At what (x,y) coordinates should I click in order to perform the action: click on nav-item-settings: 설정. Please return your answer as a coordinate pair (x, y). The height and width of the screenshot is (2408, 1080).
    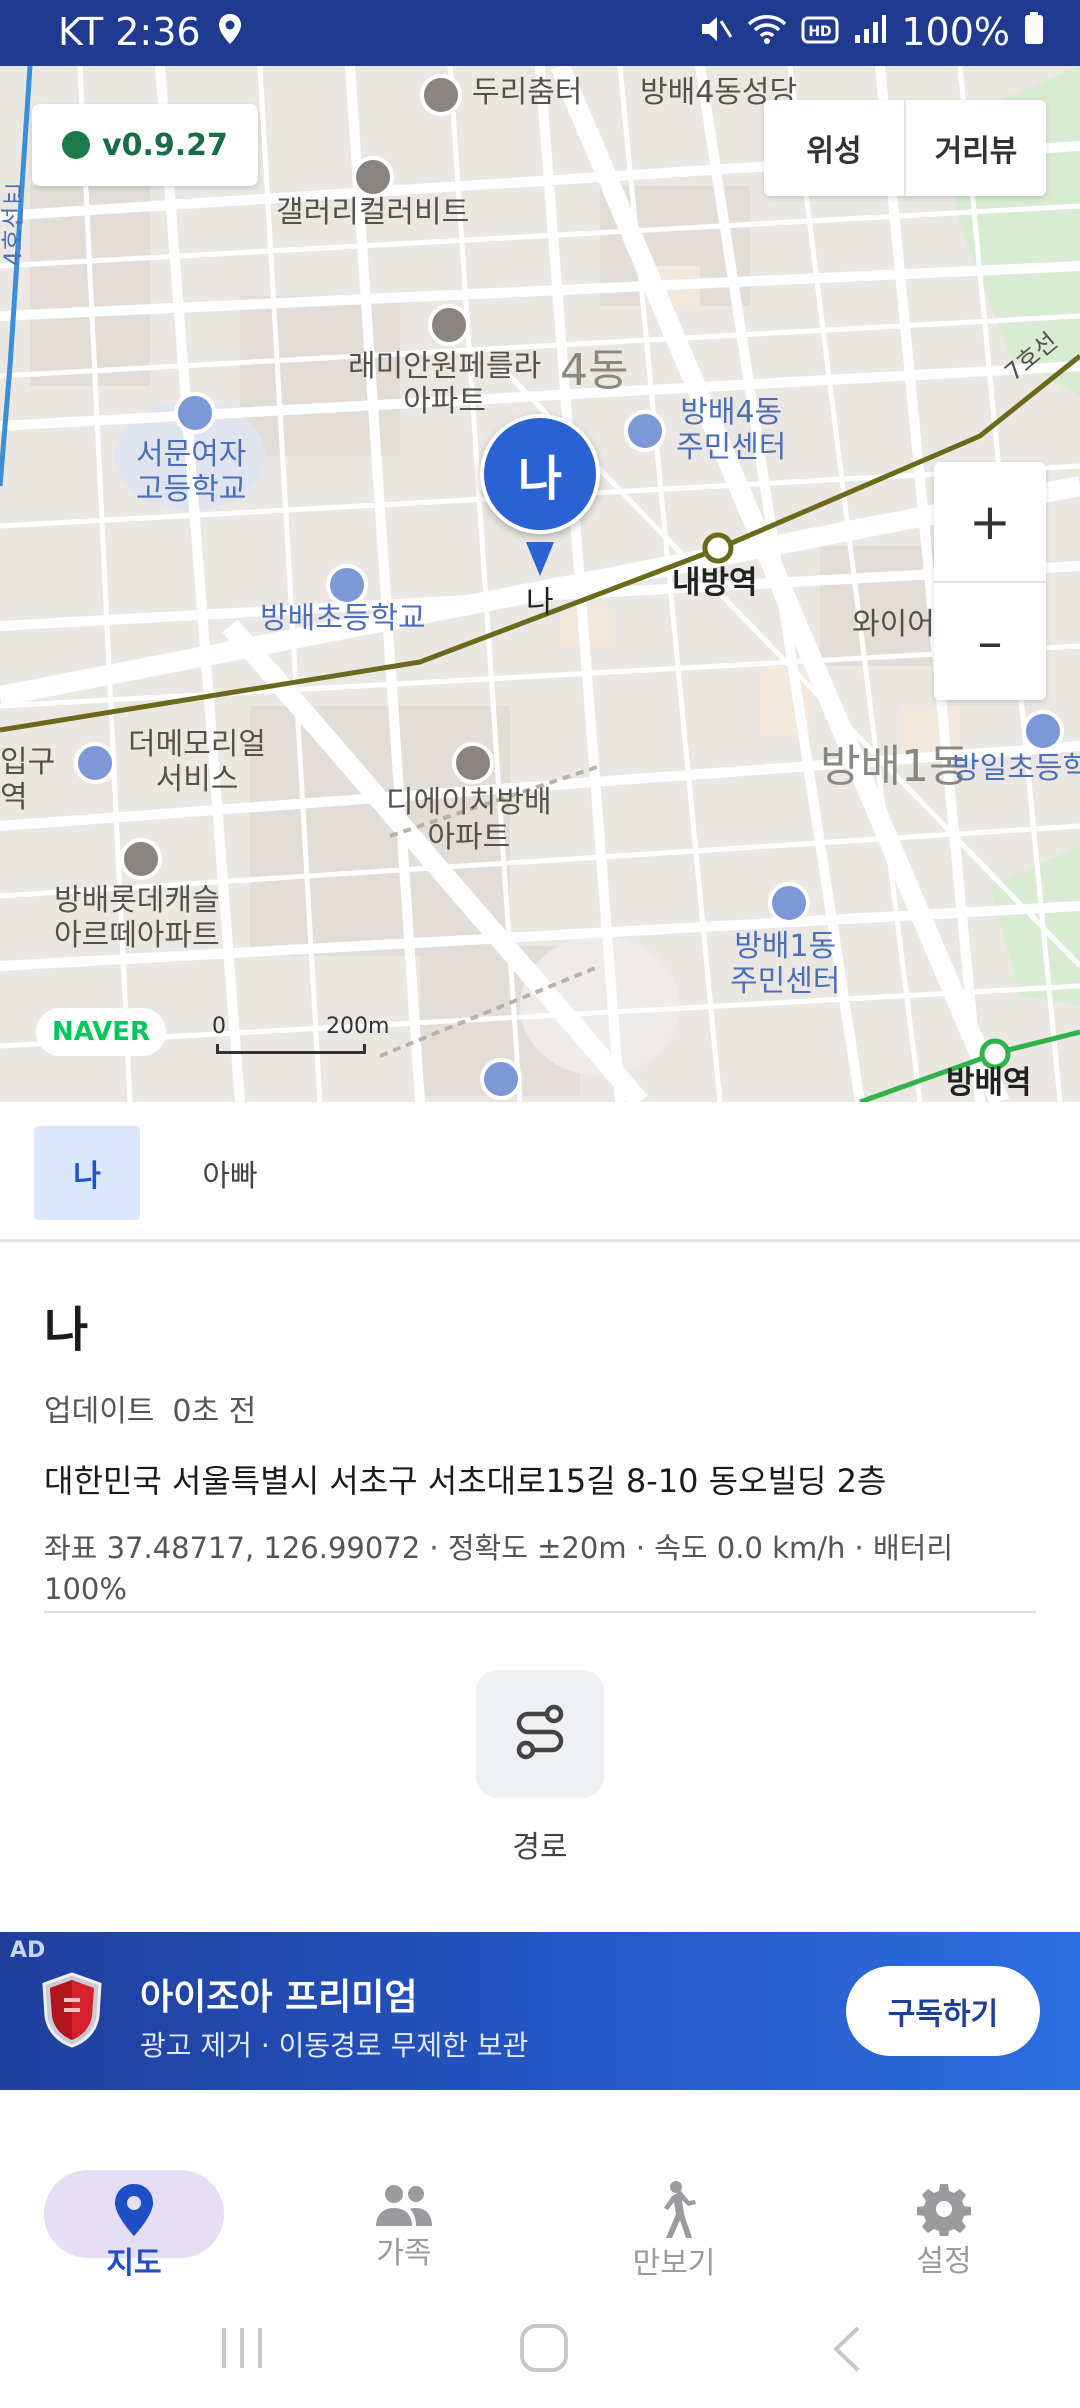
    Looking at the image, I should click on (944, 2204).